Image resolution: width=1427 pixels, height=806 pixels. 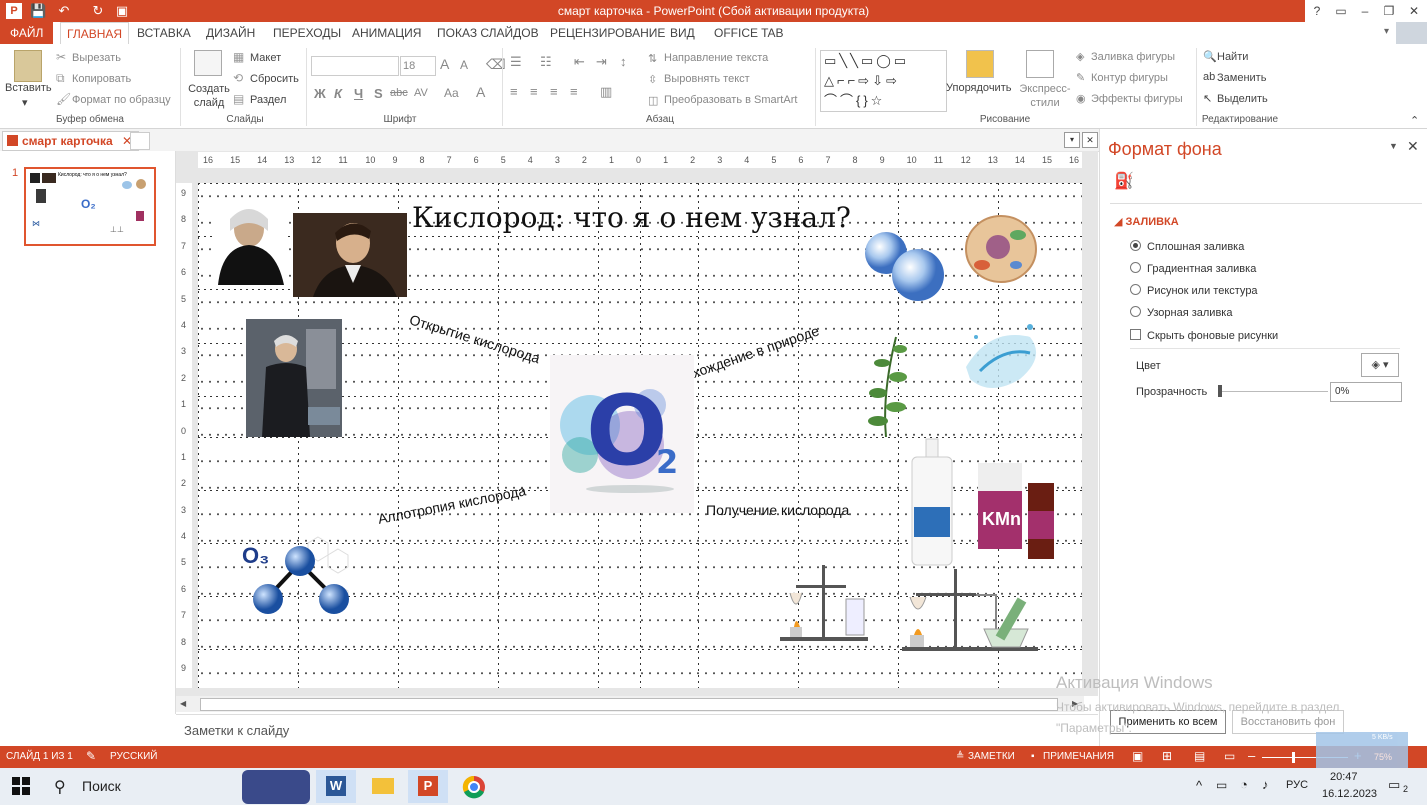 I want to click on fill-bucket-icon: ⛽, so click(x=1124, y=181).